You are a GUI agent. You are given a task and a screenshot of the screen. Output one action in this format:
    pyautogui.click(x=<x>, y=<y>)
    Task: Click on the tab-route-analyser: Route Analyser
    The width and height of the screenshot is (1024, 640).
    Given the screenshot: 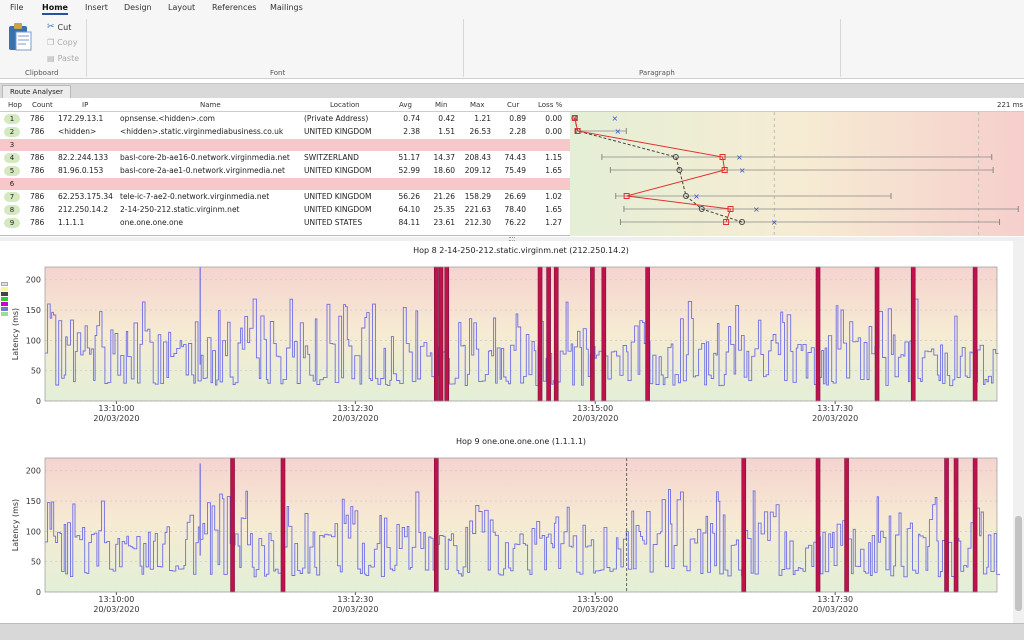 What is the action you would take?
    pyautogui.click(x=36, y=92)
    